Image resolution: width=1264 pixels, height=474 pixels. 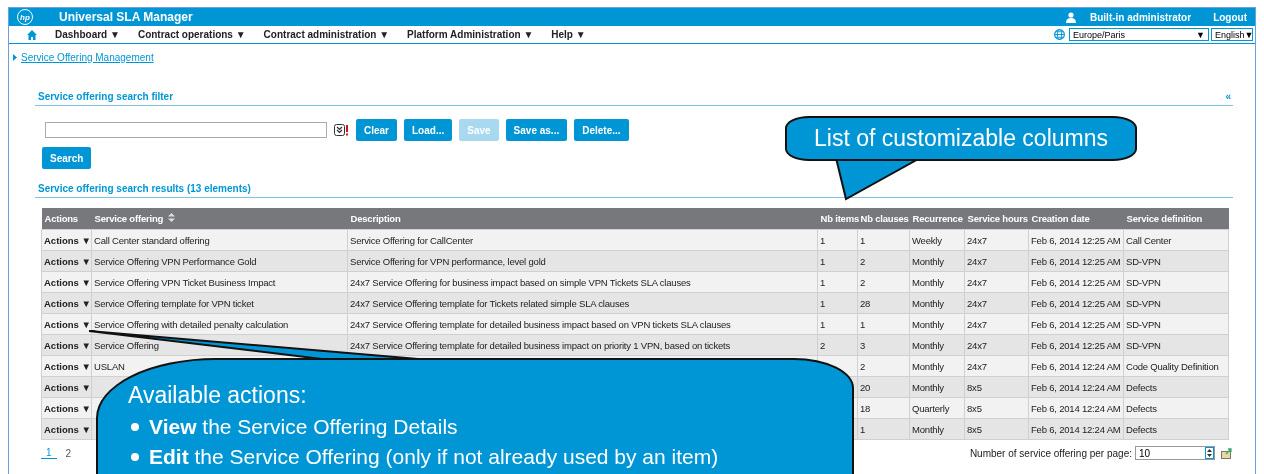 What do you see at coordinates (520, 282) in the screenshot?
I see `table-cell: 24x7 Service Offering for business impact based on simple VPN Tickets SLA clauses` at bounding box center [520, 282].